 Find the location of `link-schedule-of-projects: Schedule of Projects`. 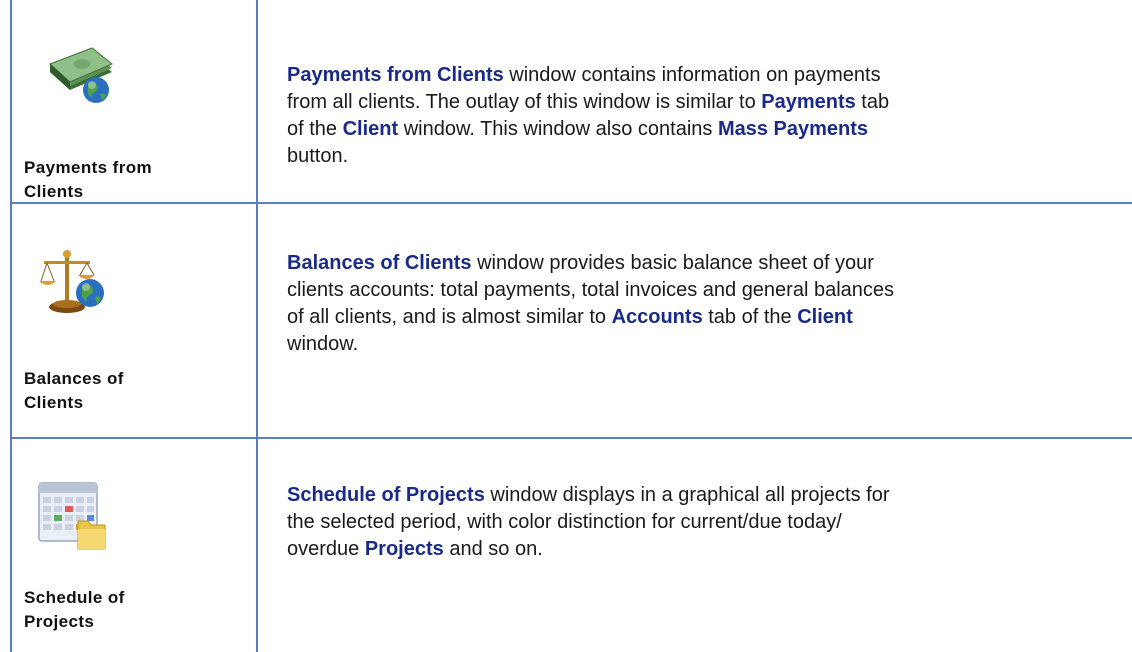

link-schedule-of-projects: Schedule of Projects is located at coordinates (386, 495).